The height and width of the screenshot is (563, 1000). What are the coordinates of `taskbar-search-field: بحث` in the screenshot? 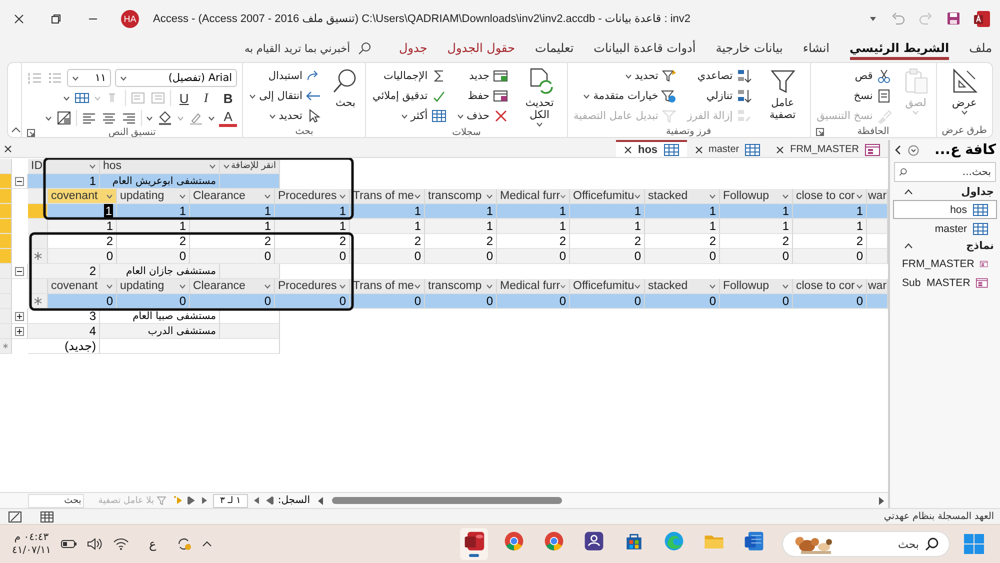 It's located at (884, 544).